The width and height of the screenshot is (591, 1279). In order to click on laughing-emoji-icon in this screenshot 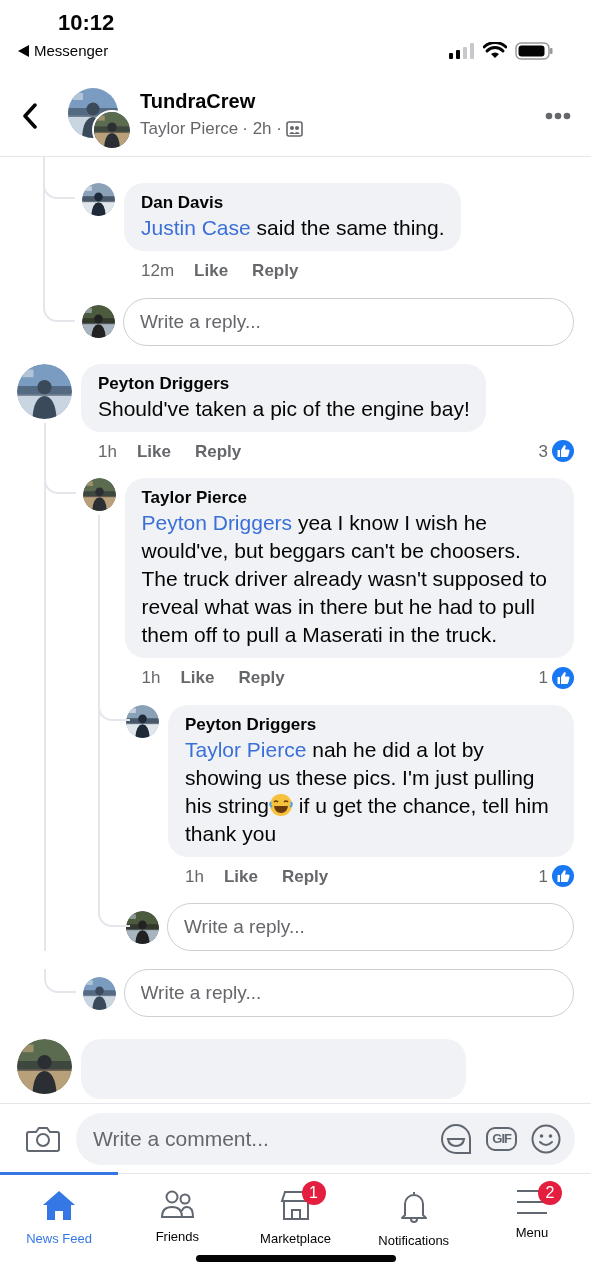, I will do `click(281, 804)`.